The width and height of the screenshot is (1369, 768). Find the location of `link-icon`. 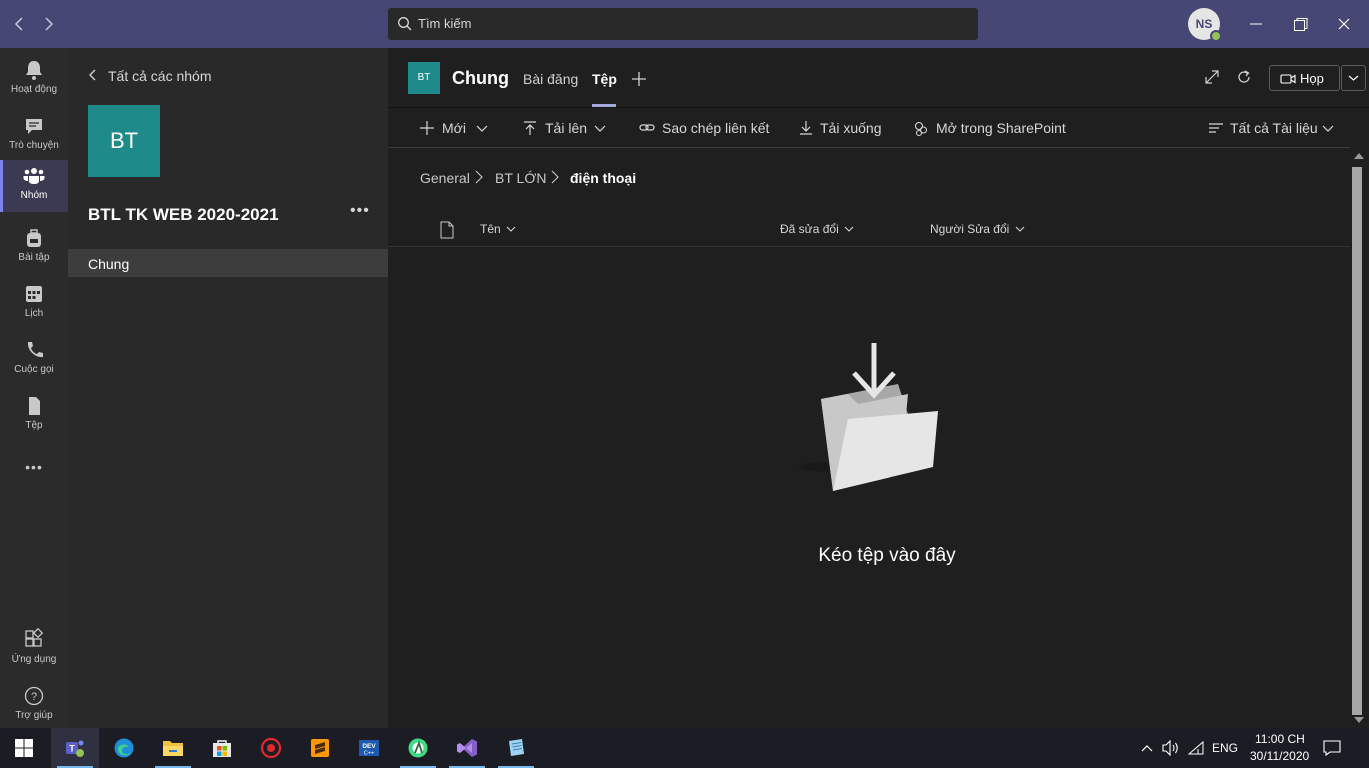

link-icon is located at coordinates (647, 127).